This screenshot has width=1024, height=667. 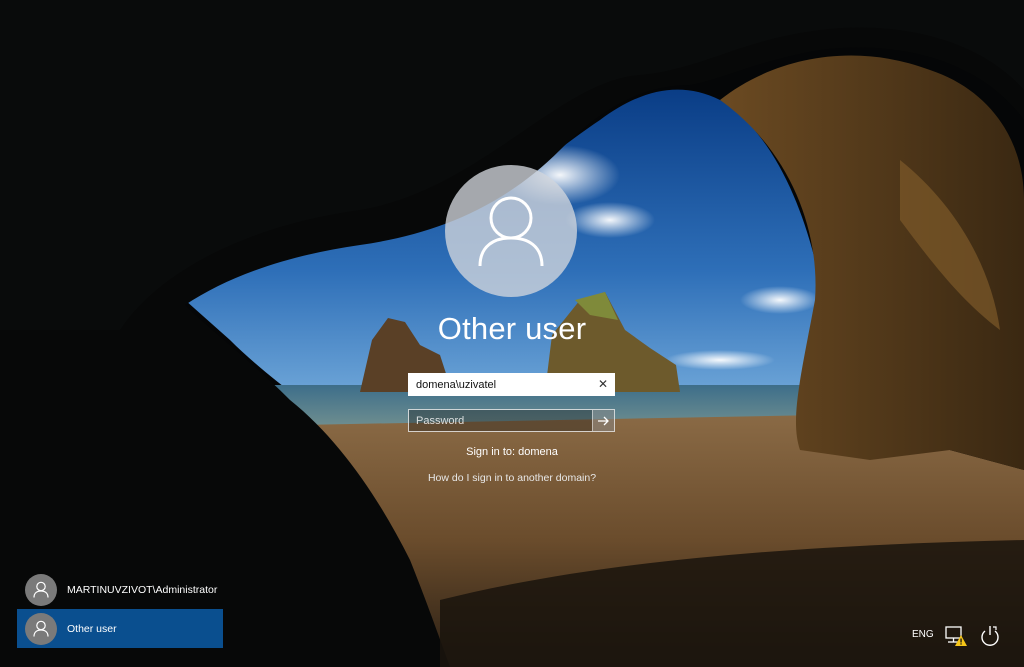 What do you see at coordinates (92, 628) in the screenshot?
I see `user-item-label: Other user` at bounding box center [92, 628].